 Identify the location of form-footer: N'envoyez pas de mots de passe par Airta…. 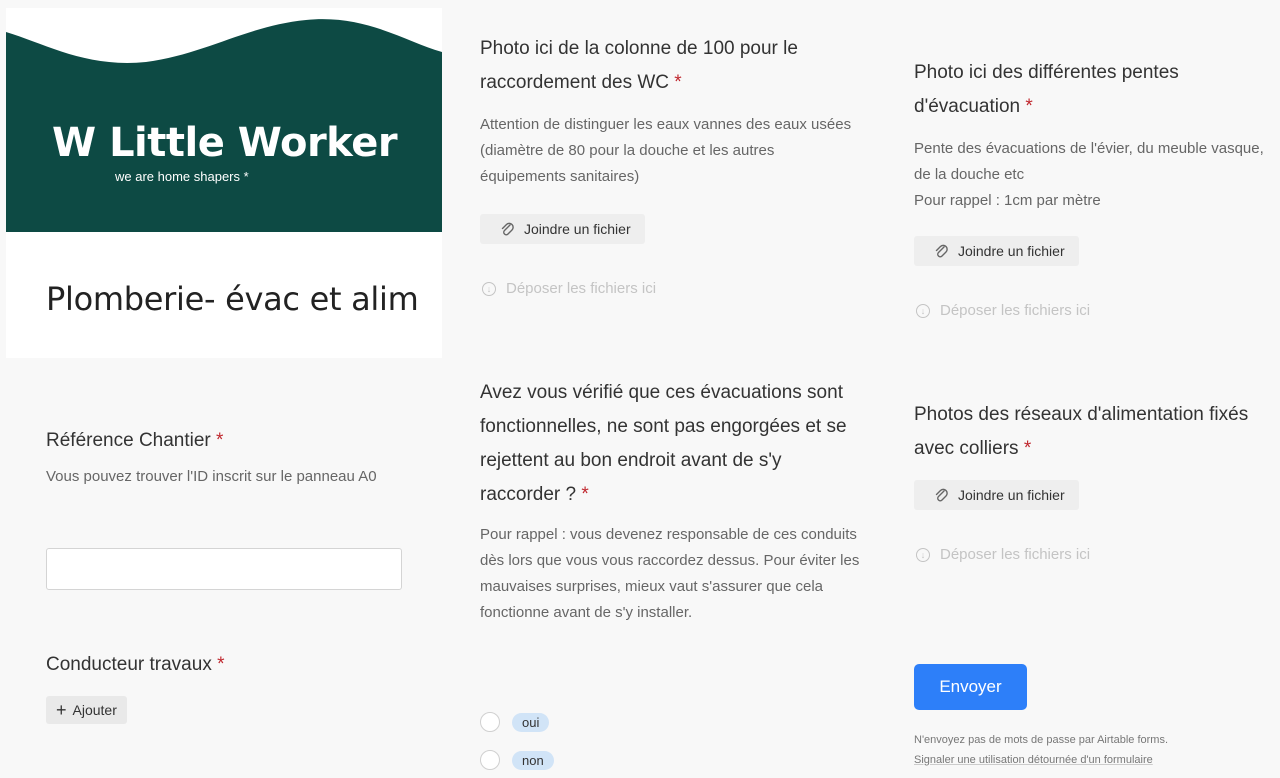
(1041, 750).